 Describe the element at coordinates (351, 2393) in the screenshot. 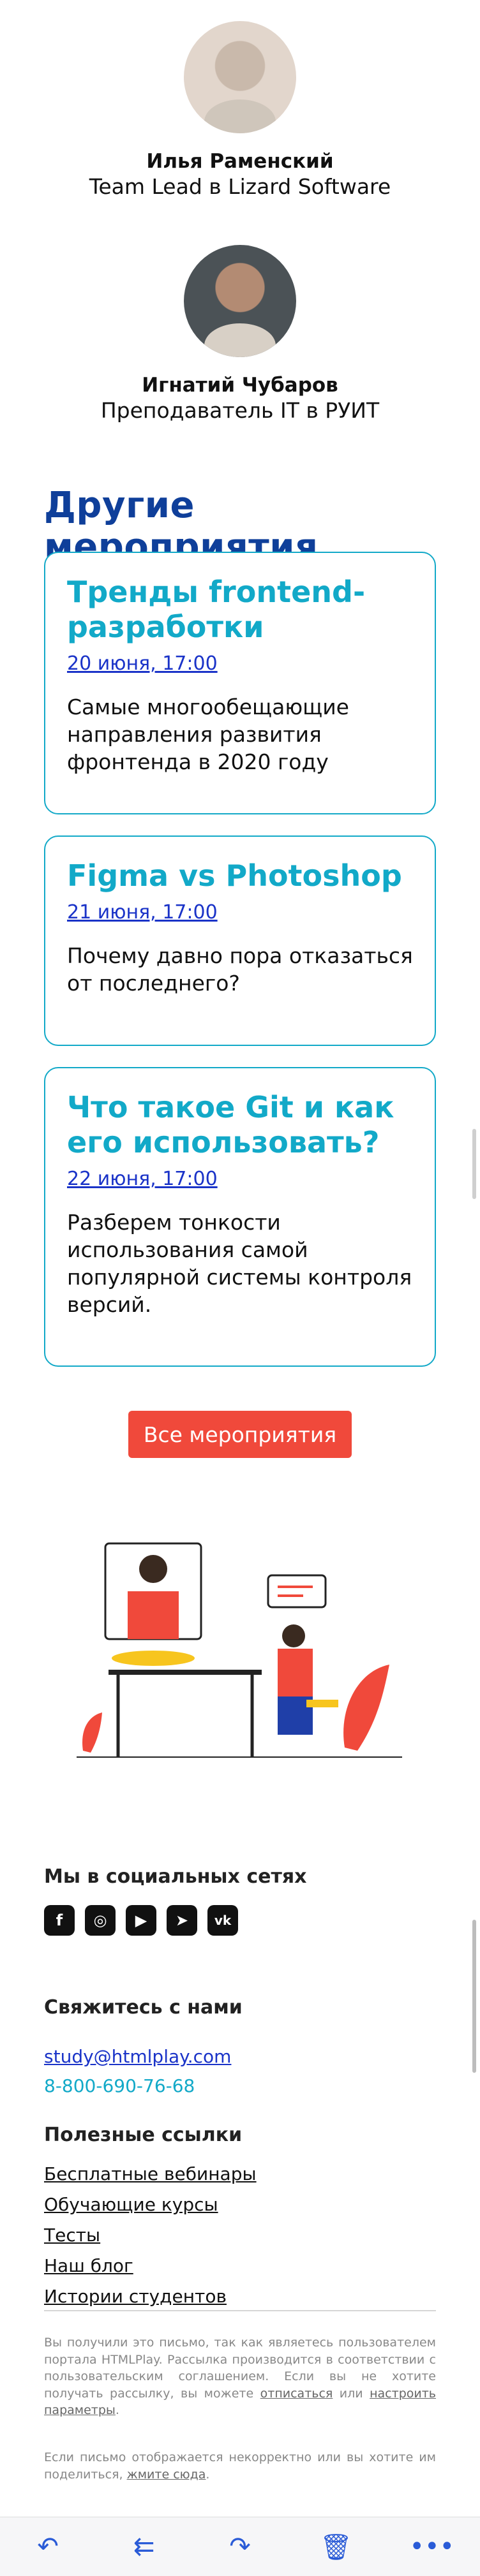

I see `legal-text: или` at that location.